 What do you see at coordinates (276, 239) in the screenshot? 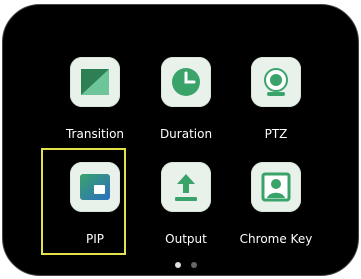
I see `tile-label: Chrome Key` at bounding box center [276, 239].